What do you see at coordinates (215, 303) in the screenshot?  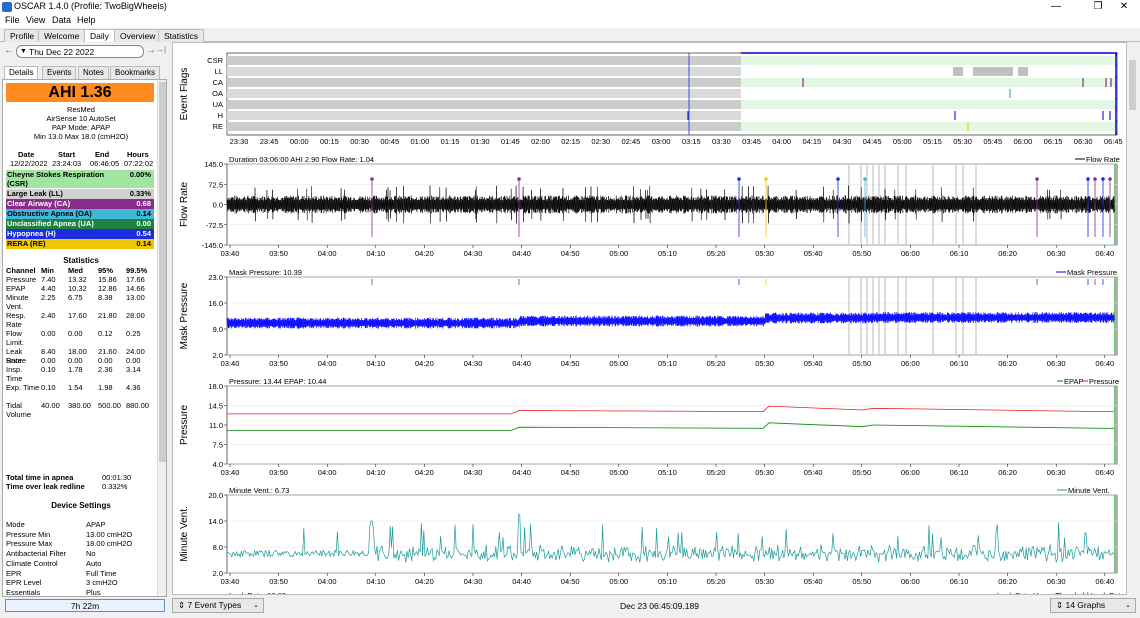 I see `y-tick-label: 16.0` at bounding box center [215, 303].